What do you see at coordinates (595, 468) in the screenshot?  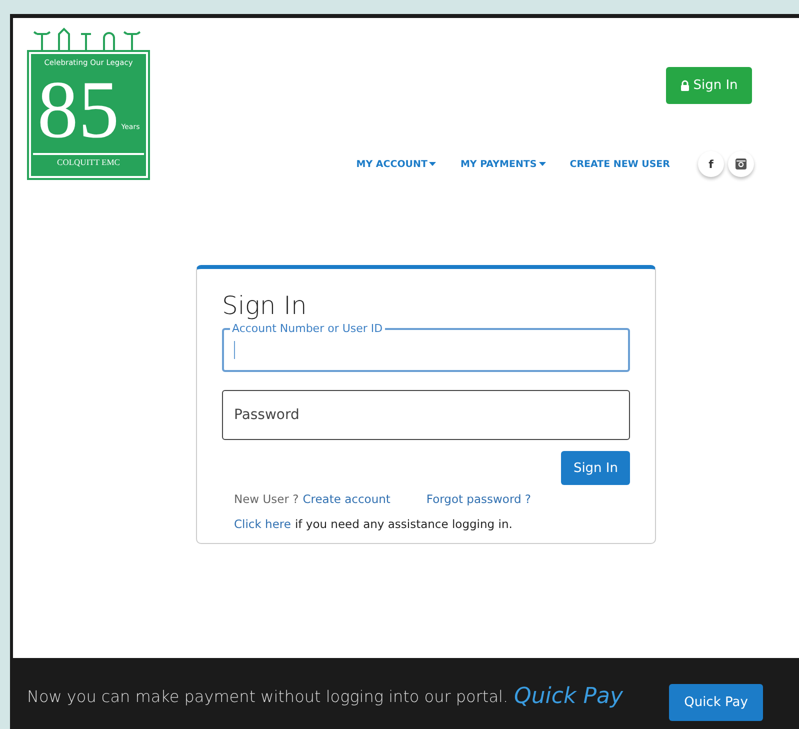 I see `submit-button: Sign In` at bounding box center [595, 468].